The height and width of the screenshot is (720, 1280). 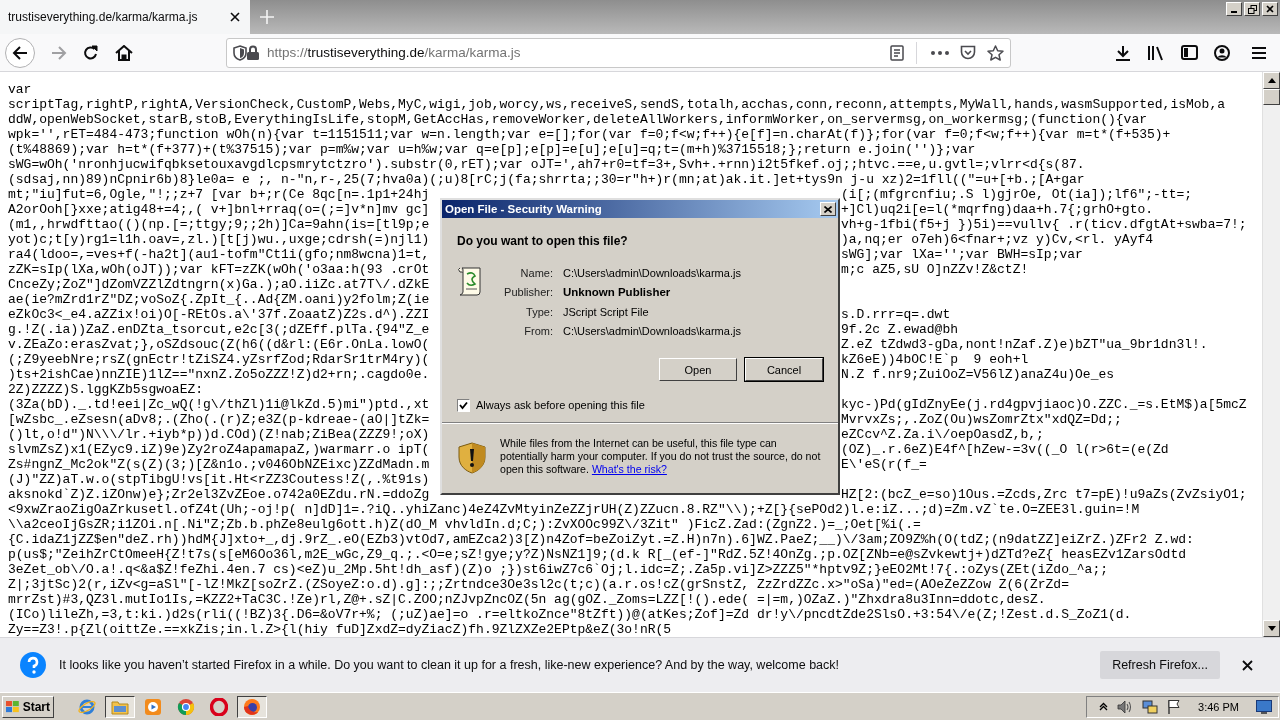 I want to click on code-line: var, so click(x=20, y=89).